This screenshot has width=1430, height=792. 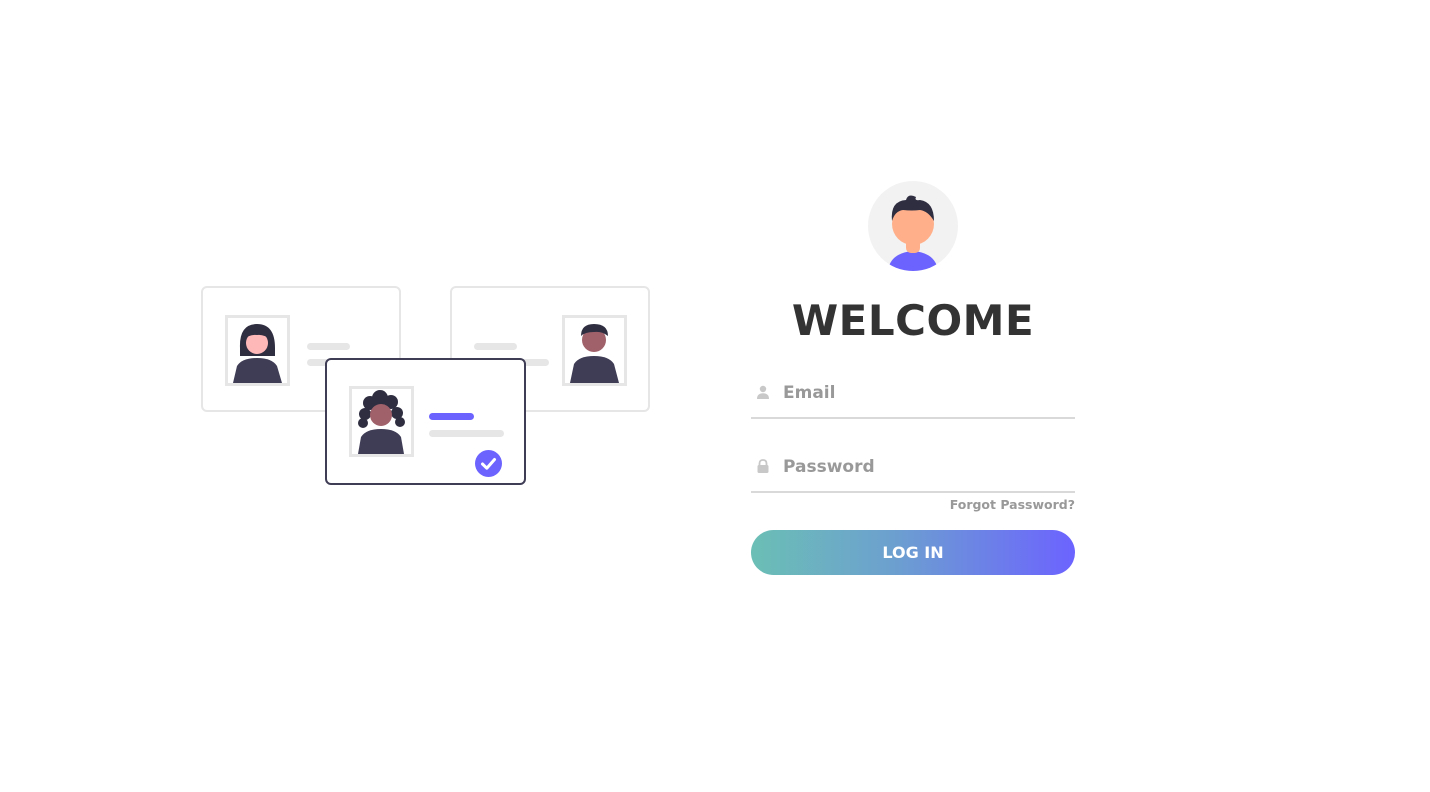 I want to click on man-portrait-icon, so click(x=594, y=350).